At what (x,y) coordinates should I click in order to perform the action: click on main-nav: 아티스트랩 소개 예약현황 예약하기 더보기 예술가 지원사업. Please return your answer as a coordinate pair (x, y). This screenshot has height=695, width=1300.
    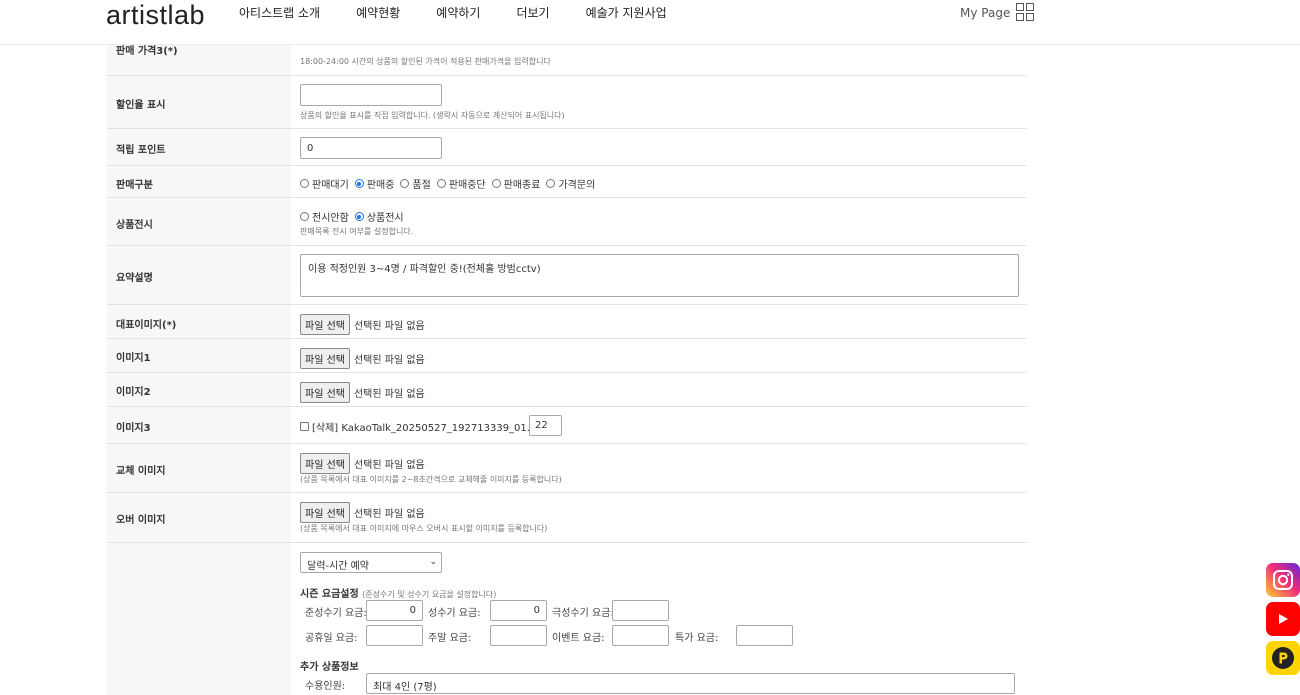
    Looking at the image, I should click on (471, 12).